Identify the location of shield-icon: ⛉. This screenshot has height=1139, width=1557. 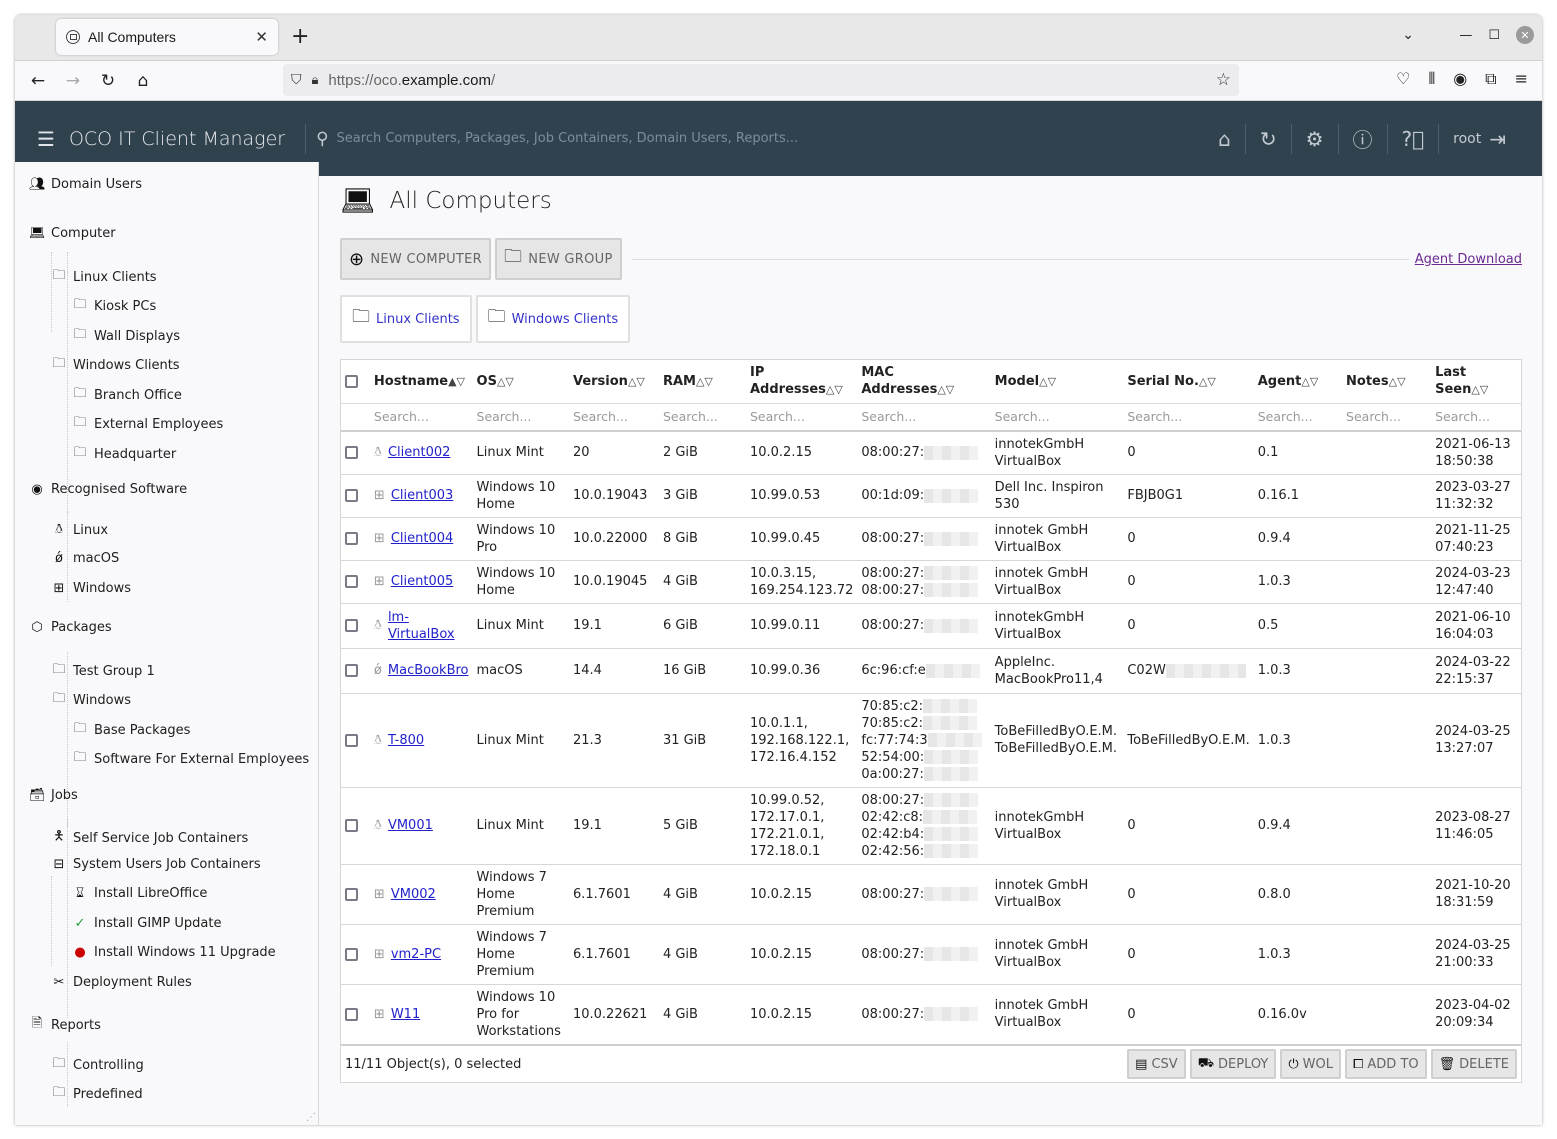
(296, 80).